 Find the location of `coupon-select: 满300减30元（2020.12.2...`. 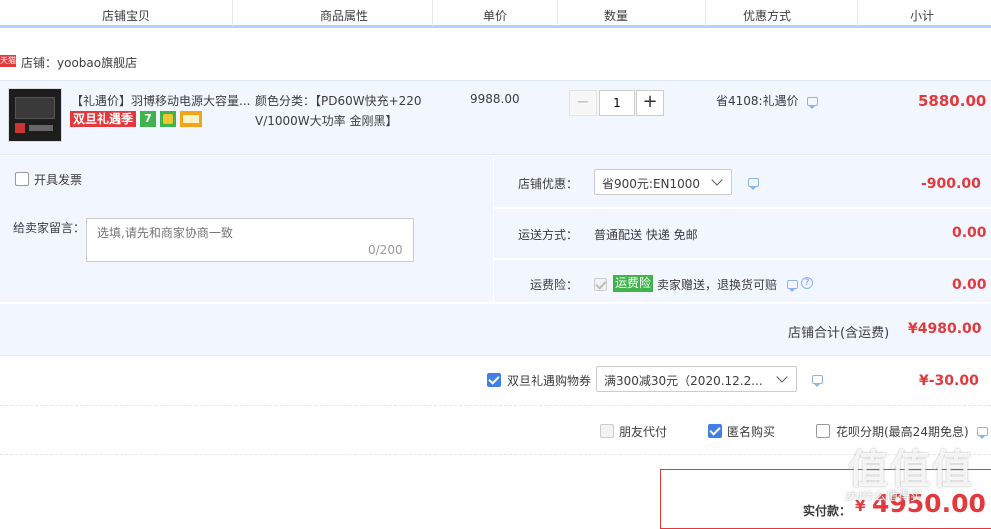

coupon-select: 满300减30元（2020.12.2... is located at coordinates (696, 379).